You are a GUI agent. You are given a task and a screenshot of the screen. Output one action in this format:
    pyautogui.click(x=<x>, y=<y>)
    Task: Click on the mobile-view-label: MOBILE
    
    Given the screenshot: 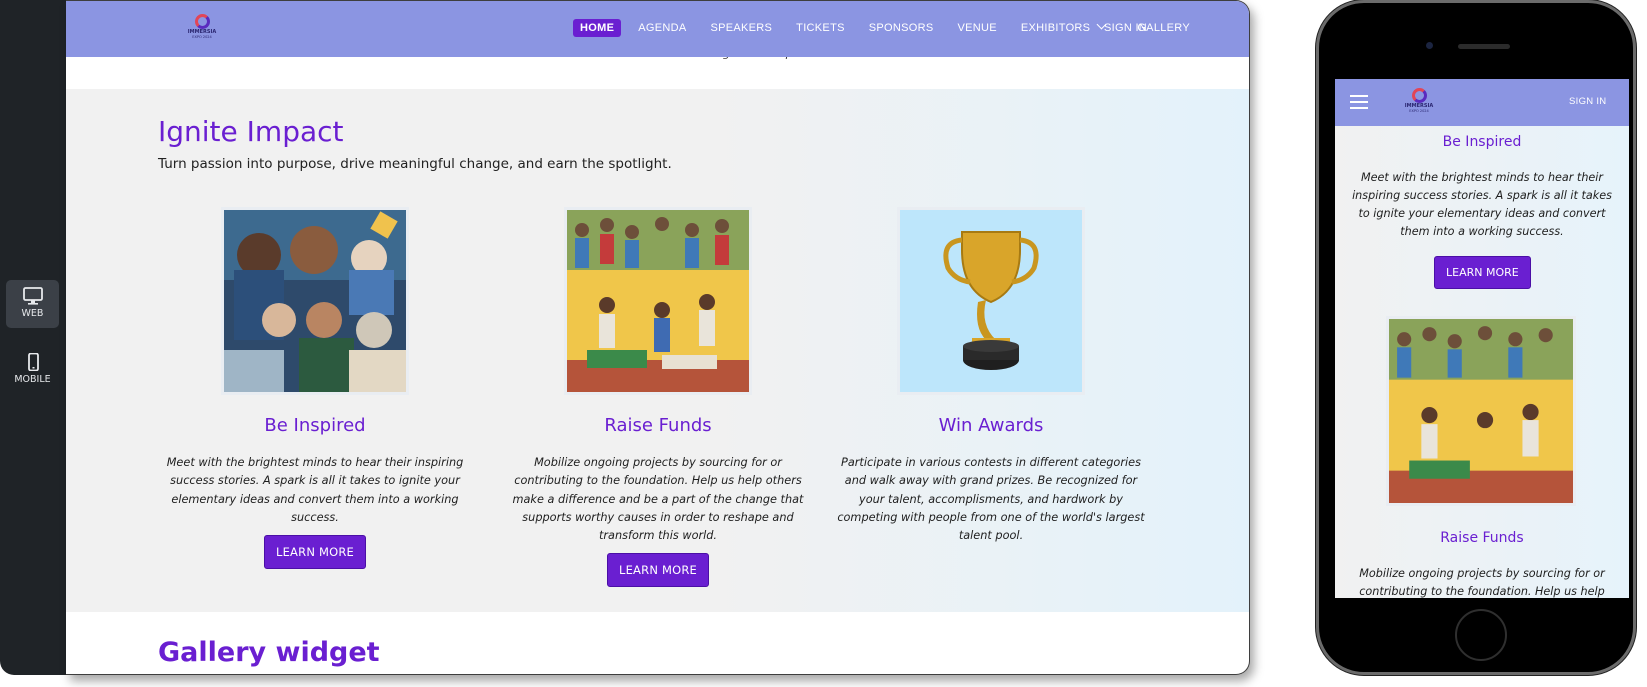 What is the action you would take?
    pyautogui.click(x=32, y=379)
    